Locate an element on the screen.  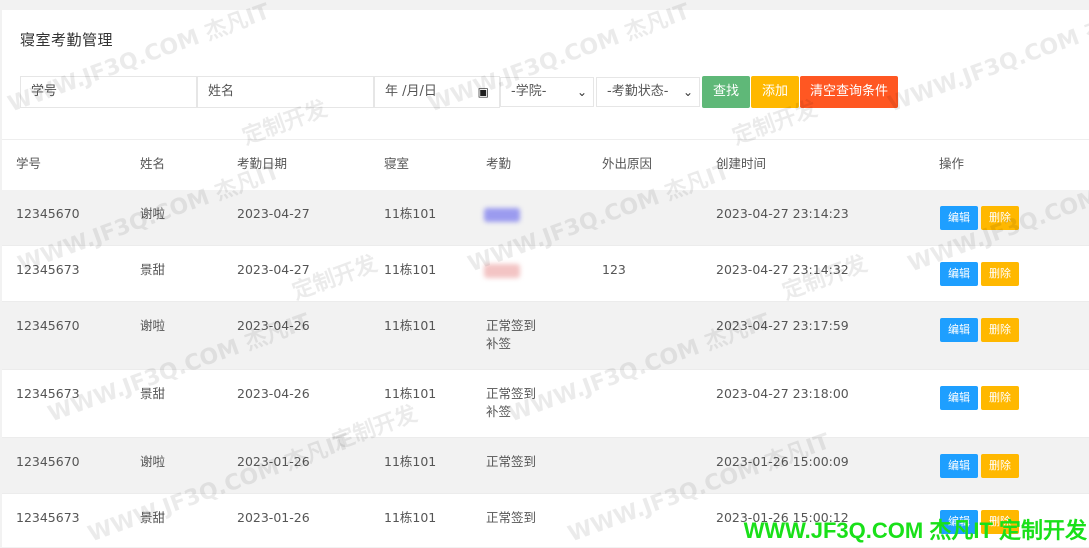
header-date: 考勤日期 is located at coordinates (262, 164).